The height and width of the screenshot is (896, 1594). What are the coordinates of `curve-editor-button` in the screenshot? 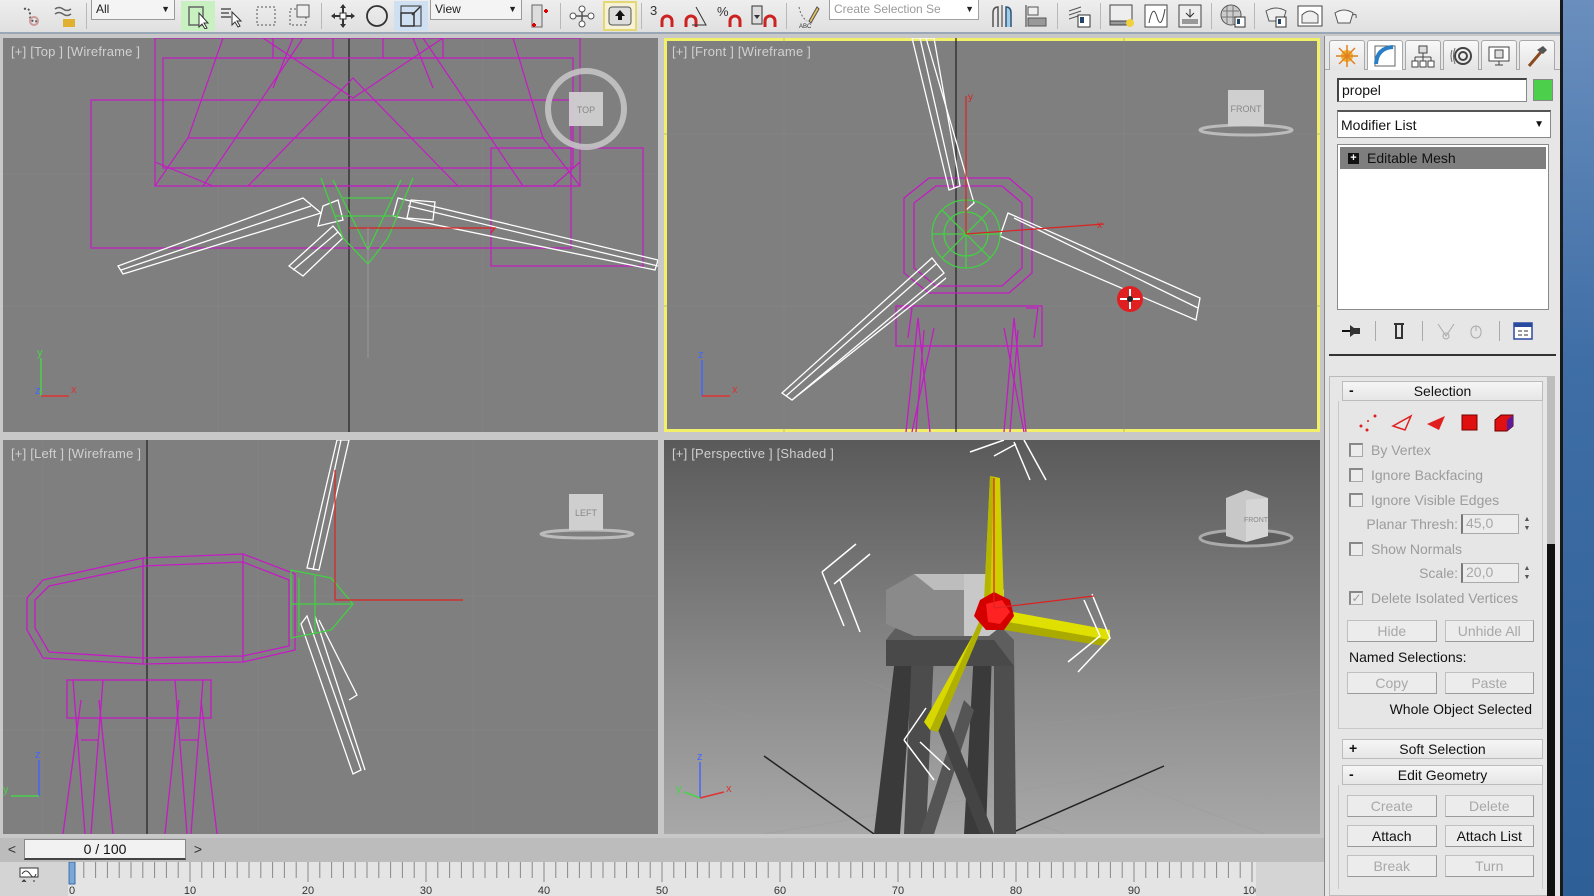 It's located at (1156, 16).